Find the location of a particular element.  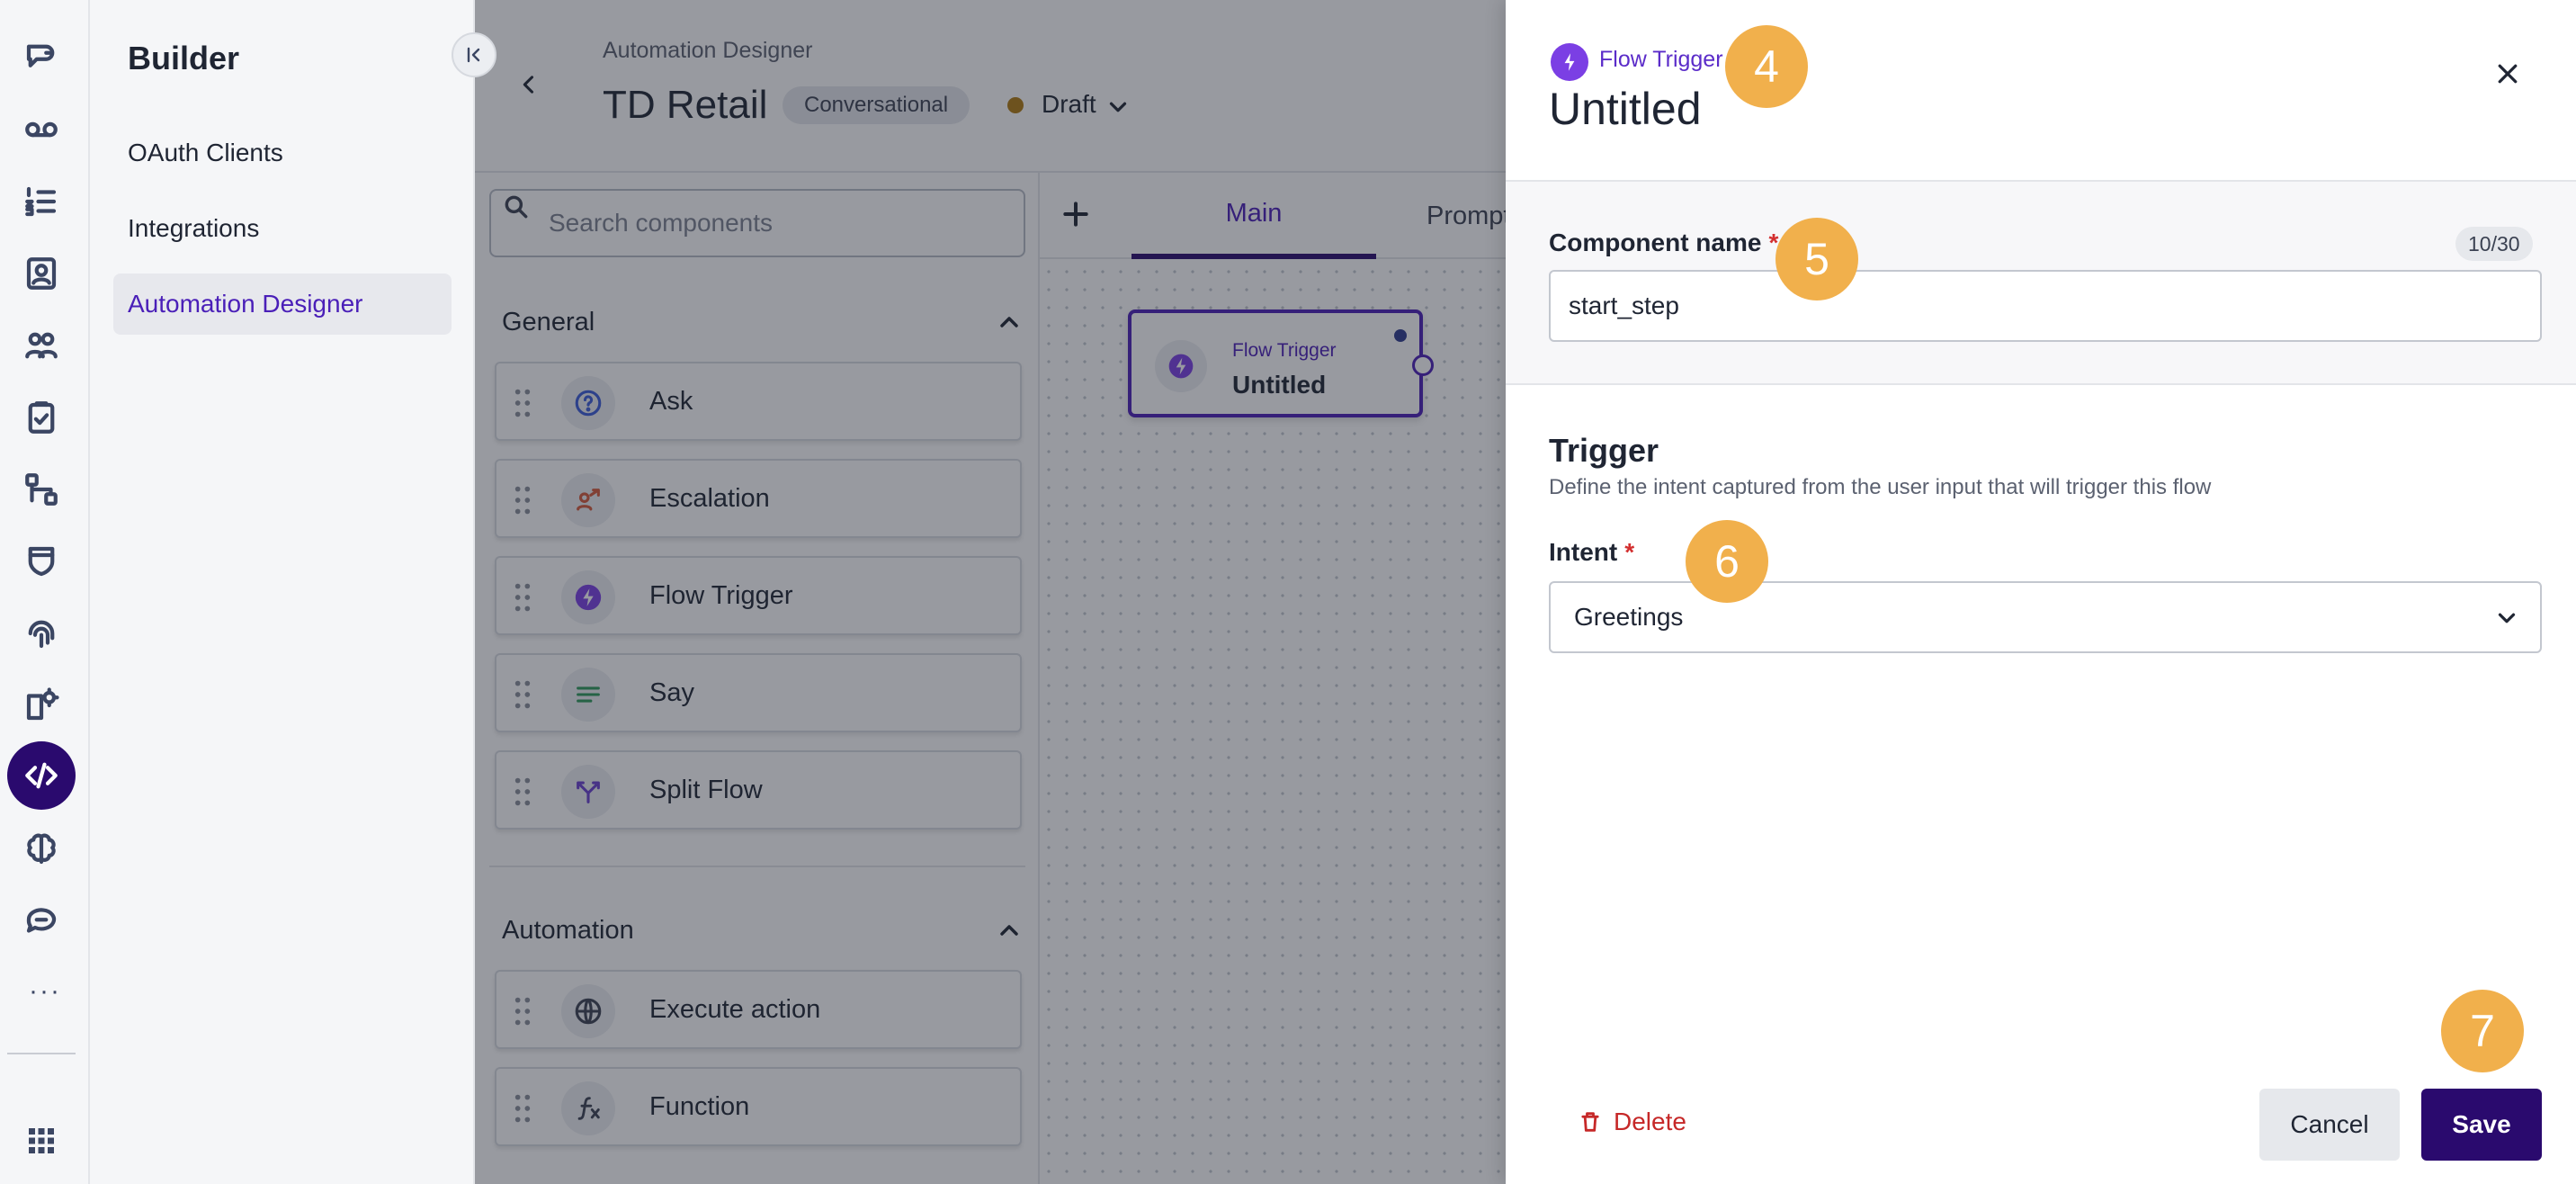

close-icon is located at coordinates (2508, 74).